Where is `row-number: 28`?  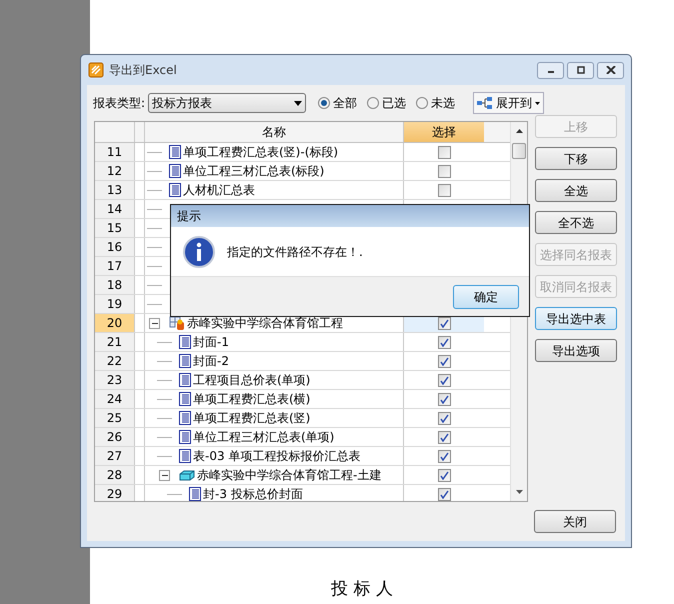
row-number: 28 is located at coordinates (115, 475).